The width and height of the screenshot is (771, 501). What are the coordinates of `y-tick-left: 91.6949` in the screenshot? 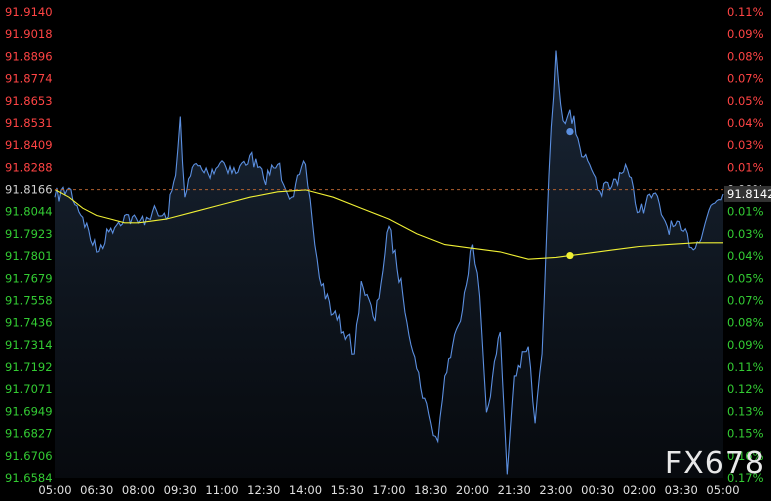 It's located at (29, 411).